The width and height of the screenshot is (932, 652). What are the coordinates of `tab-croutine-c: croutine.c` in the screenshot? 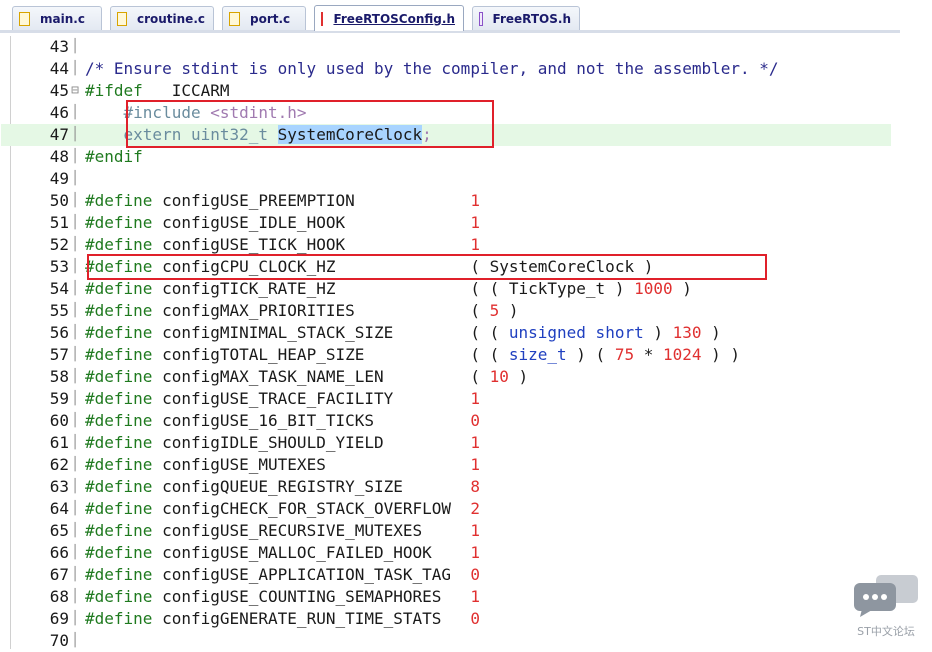 It's located at (162, 18).